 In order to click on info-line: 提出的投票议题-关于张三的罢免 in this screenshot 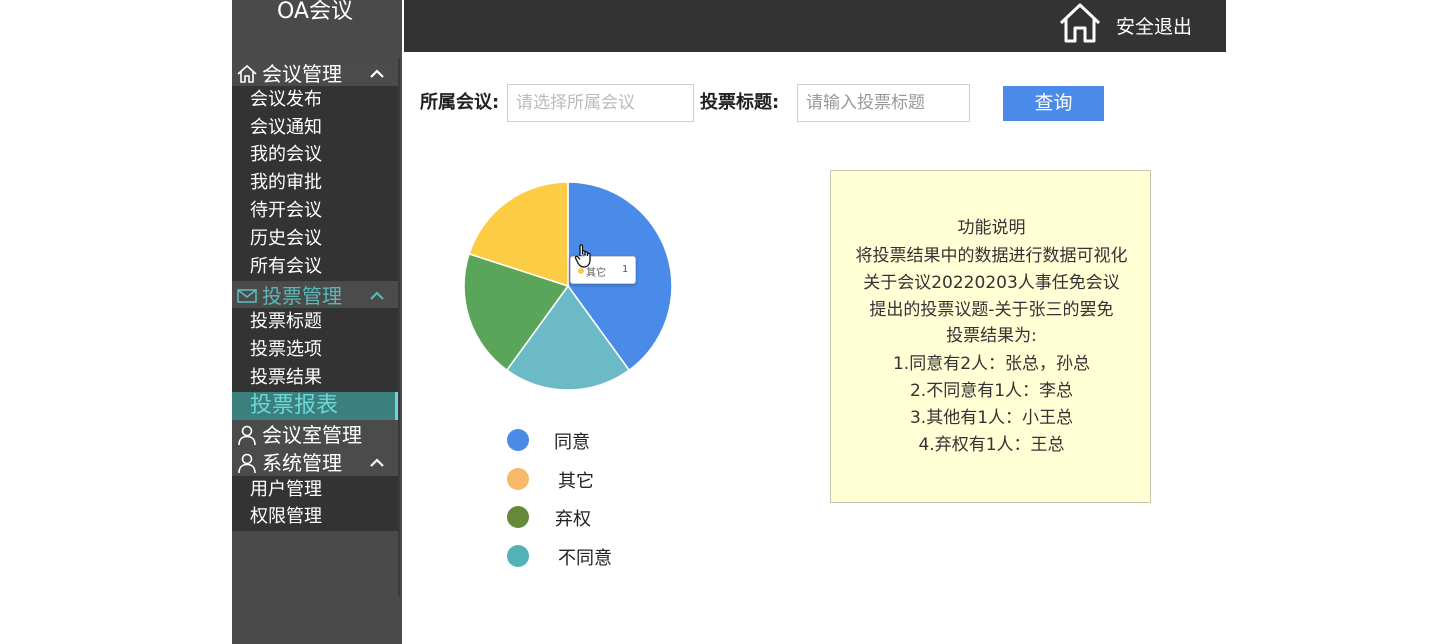, I will do `click(991, 310)`.